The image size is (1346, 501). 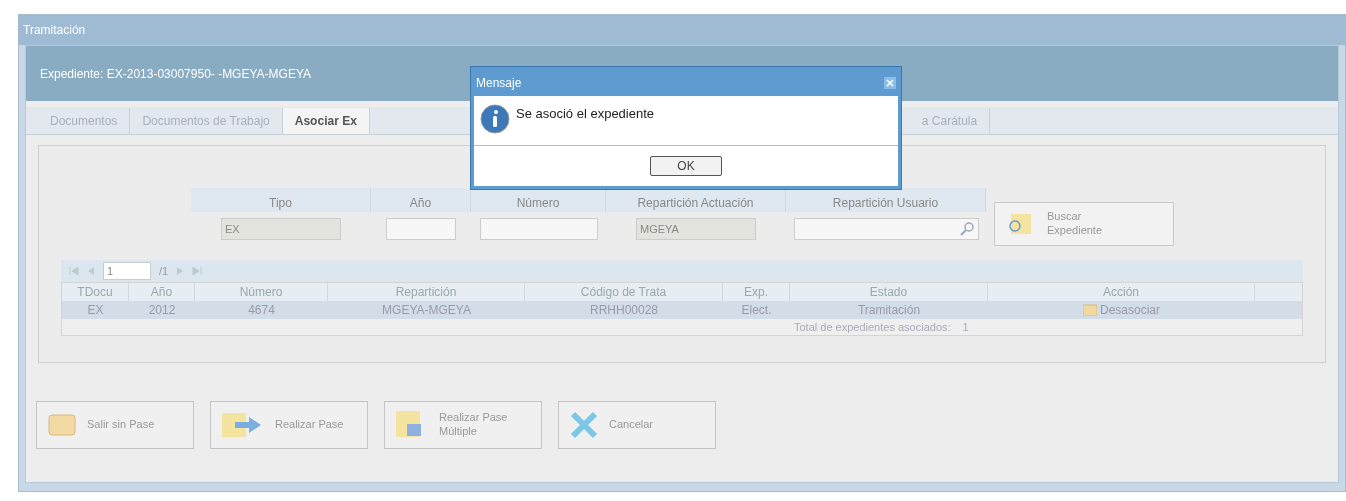 I want to click on ok-button: OK, so click(x=686, y=166).